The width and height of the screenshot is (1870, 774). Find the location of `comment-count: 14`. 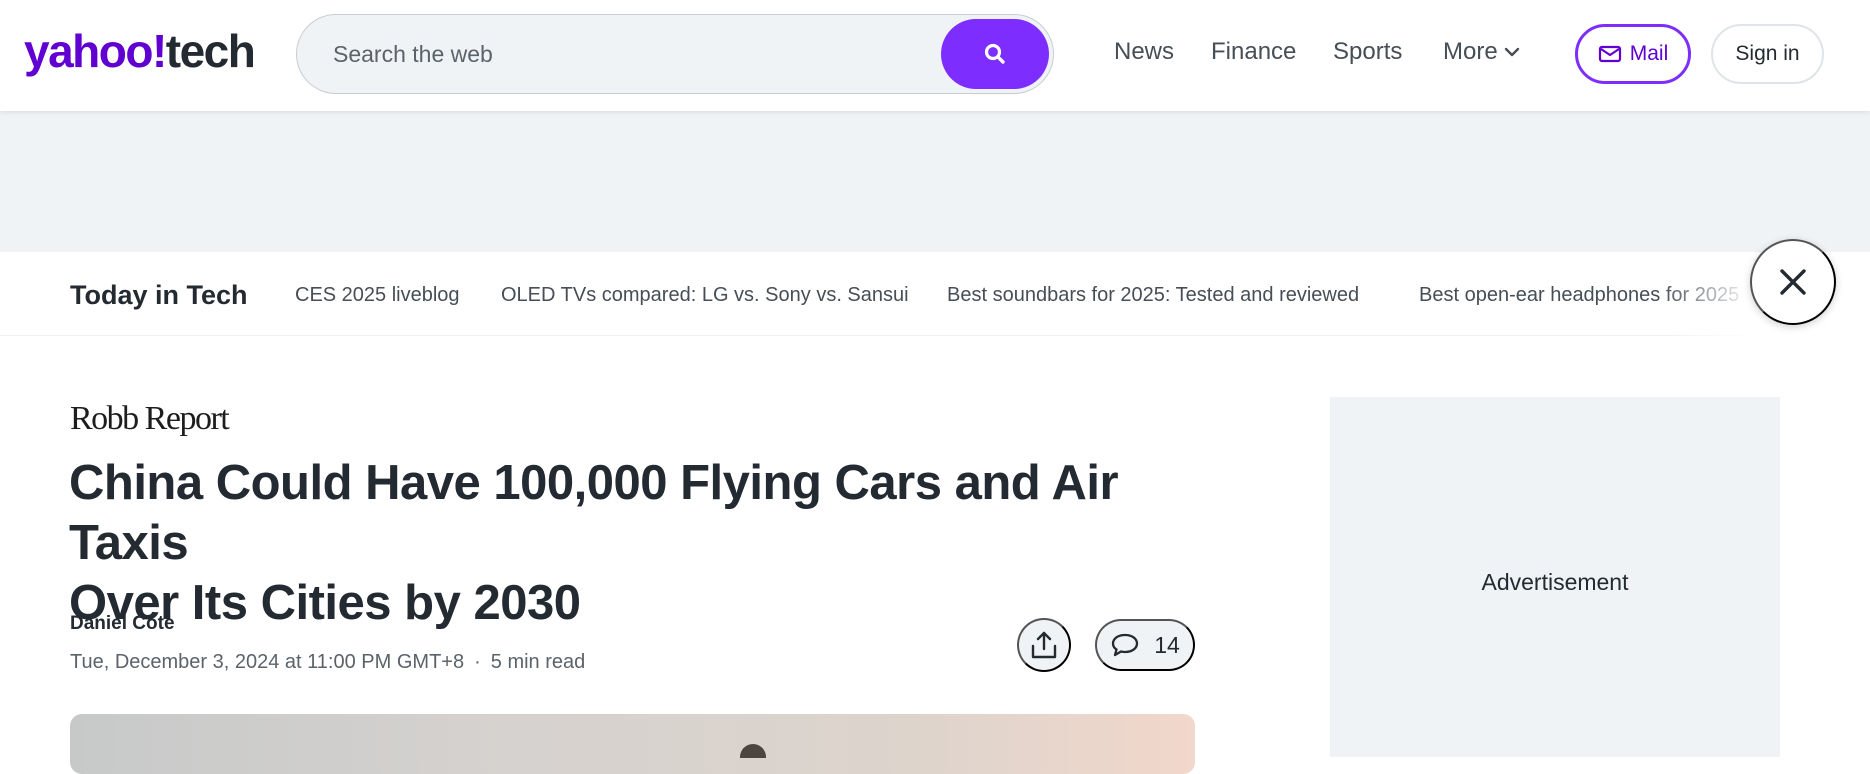

comment-count: 14 is located at coordinates (1167, 644).